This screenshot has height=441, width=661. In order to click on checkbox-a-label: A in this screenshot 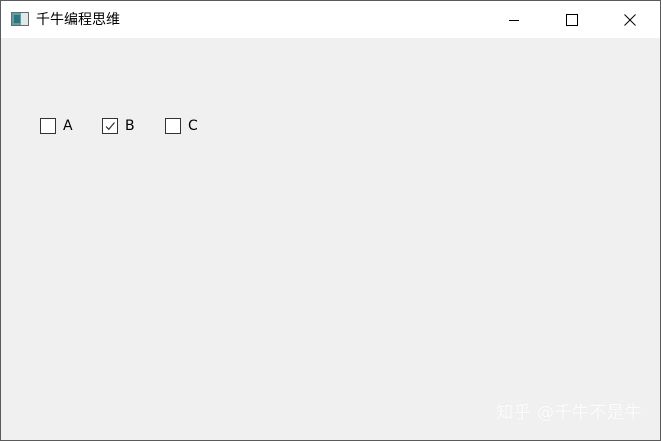, I will do `click(68, 126)`.